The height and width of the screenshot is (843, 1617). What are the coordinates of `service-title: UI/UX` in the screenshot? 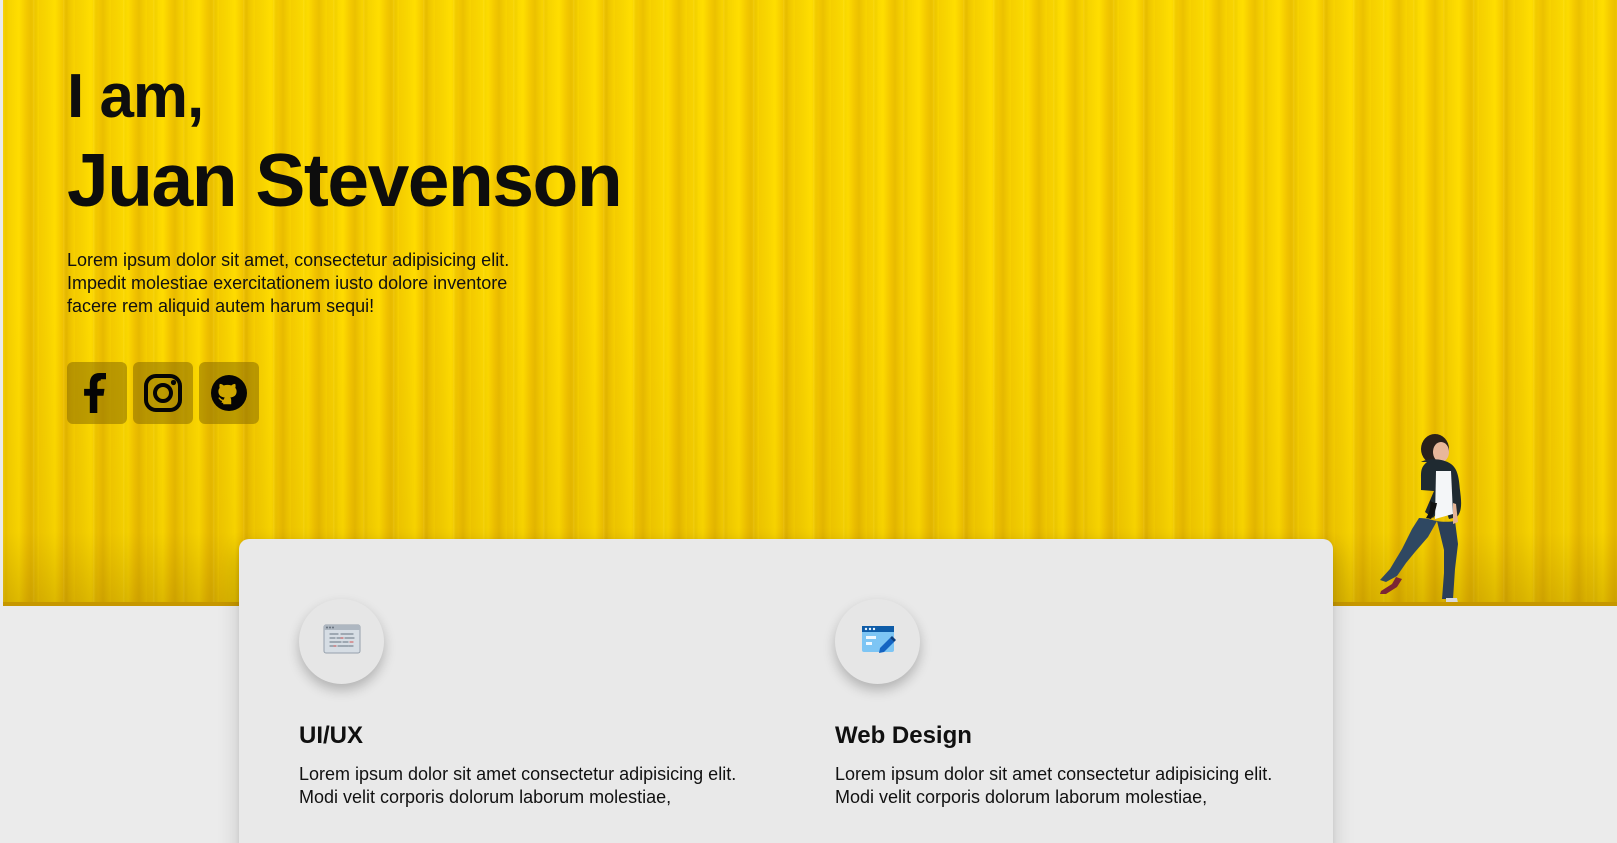 It's located at (331, 735).